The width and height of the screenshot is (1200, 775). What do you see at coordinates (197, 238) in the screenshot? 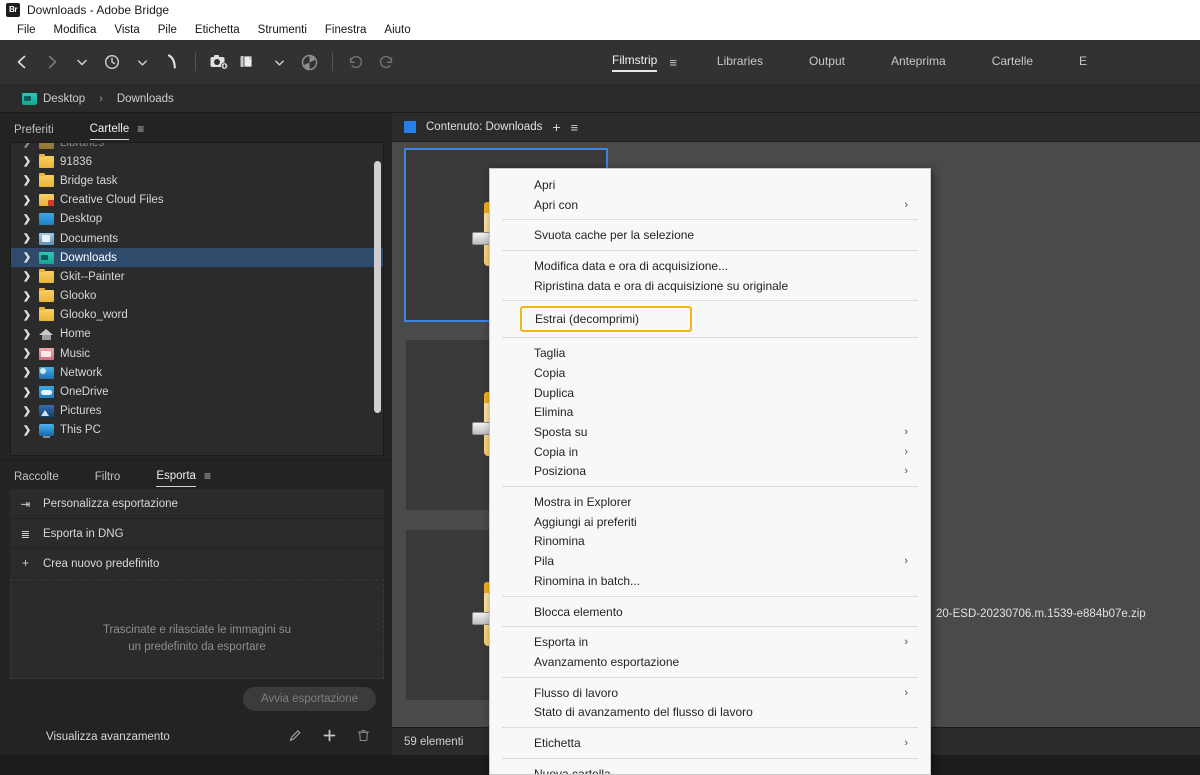
I see `tree-item-documents: ❯ Documents` at bounding box center [197, 238].